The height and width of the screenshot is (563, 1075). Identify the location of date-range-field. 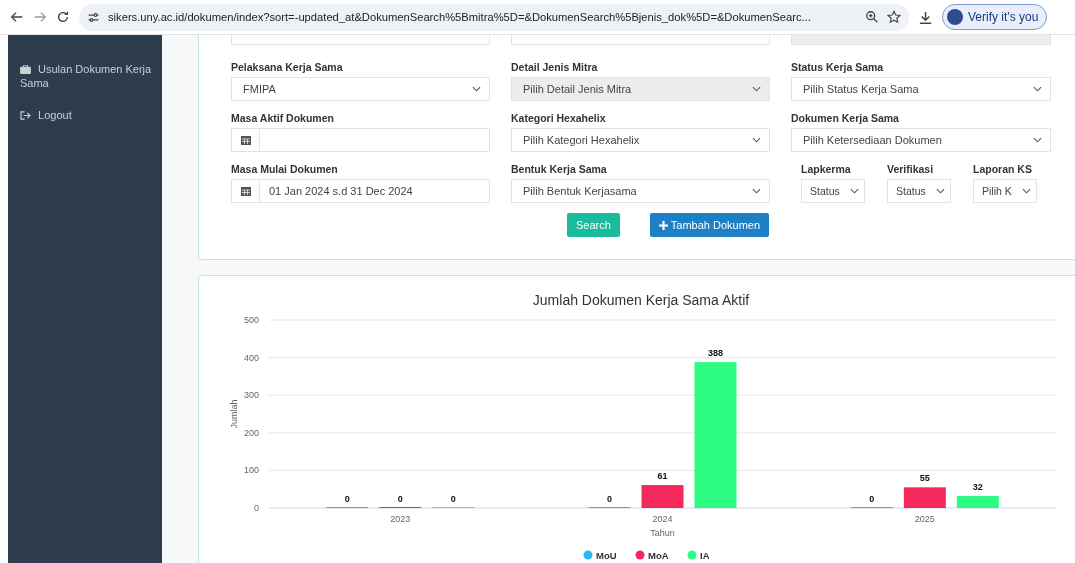
(360, 140).